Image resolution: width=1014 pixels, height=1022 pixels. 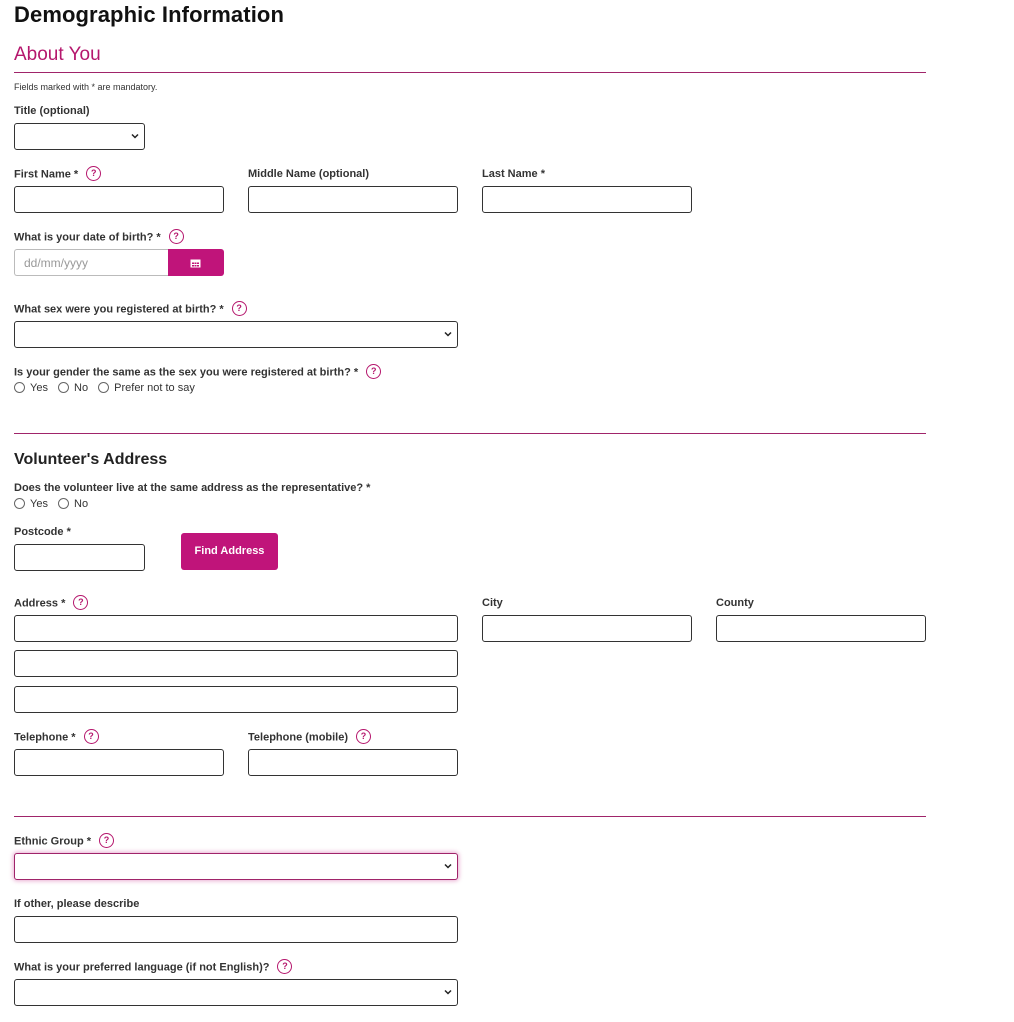 What do you see at coordinates (587, 628) in the screenshot?
I see `city-input` at bounding box center [587, 628].